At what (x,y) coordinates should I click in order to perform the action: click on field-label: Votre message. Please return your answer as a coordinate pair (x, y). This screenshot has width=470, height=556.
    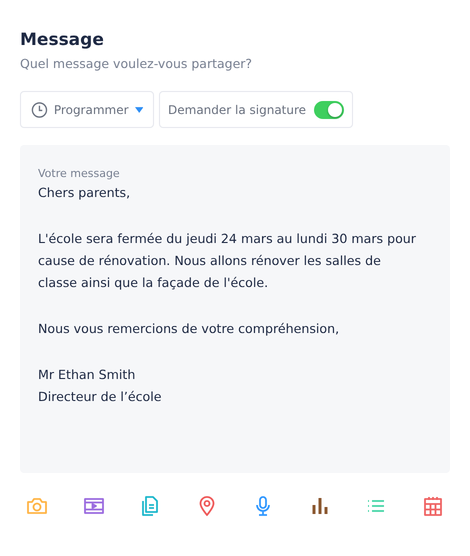
    Looking at the image, I should click on (79, 173).